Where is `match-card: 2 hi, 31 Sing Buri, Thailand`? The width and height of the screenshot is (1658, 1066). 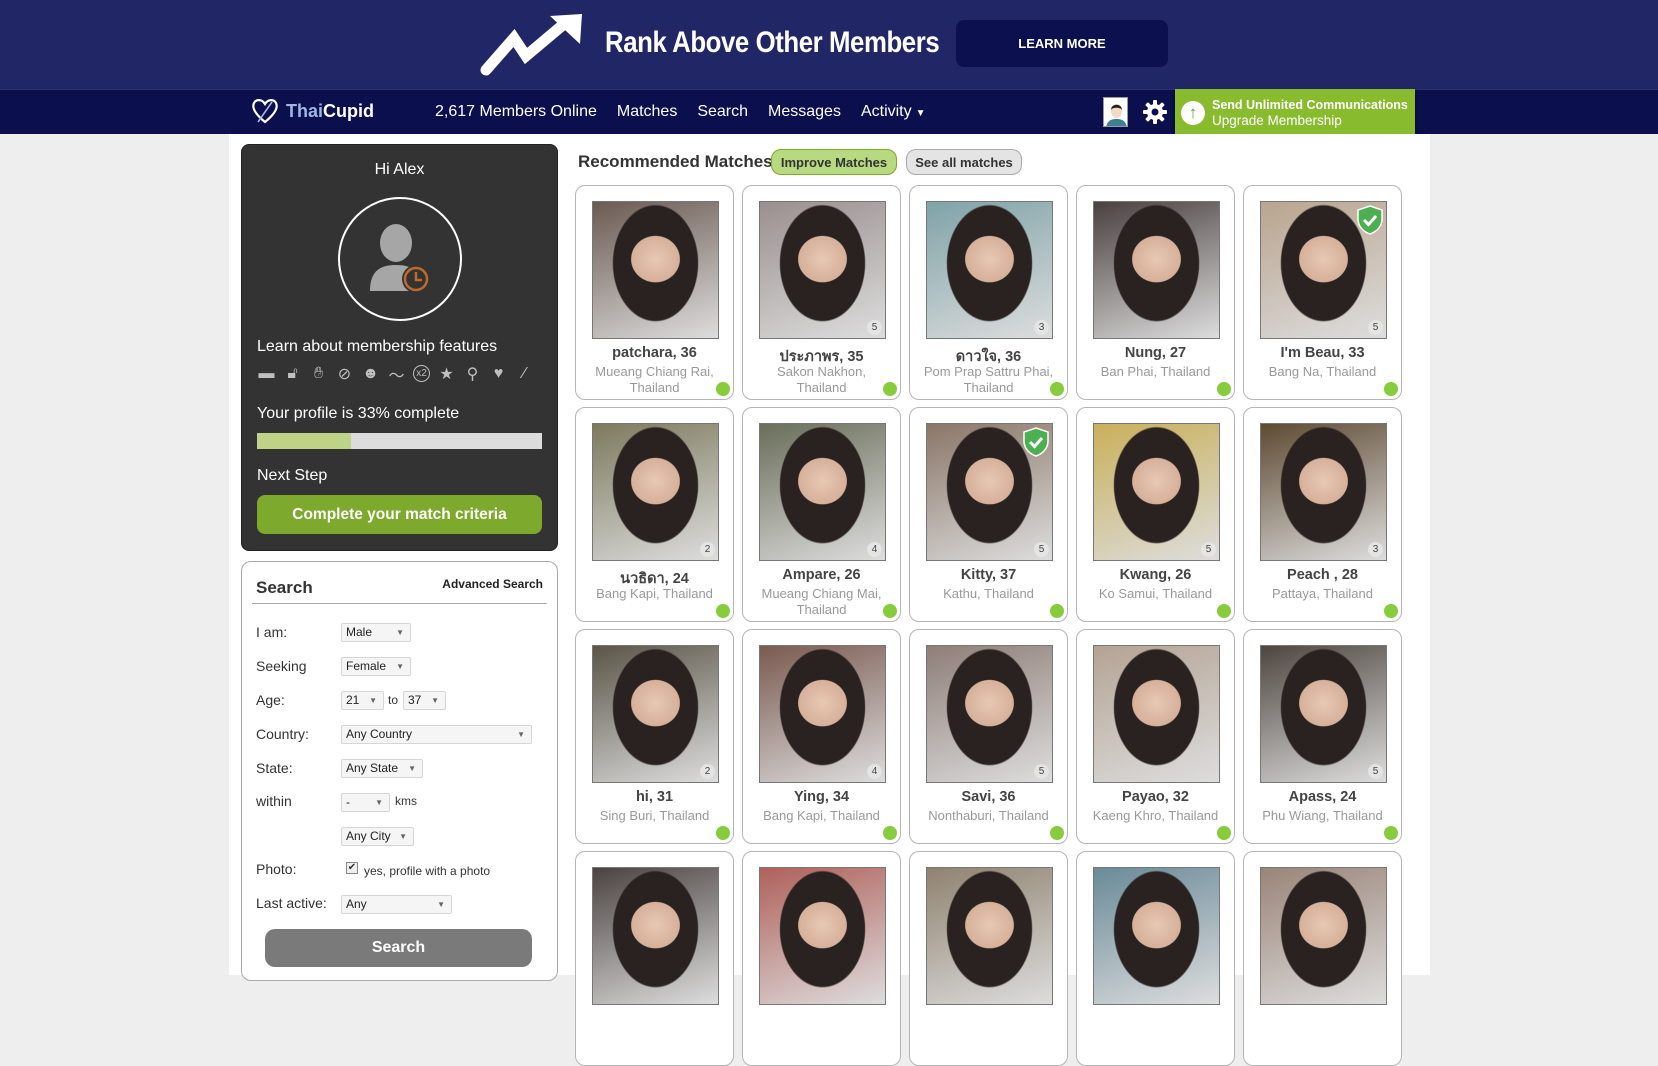 match-card: 2 hi, 31 Sing Buri, Thailand is located at coordinates (654, 736).